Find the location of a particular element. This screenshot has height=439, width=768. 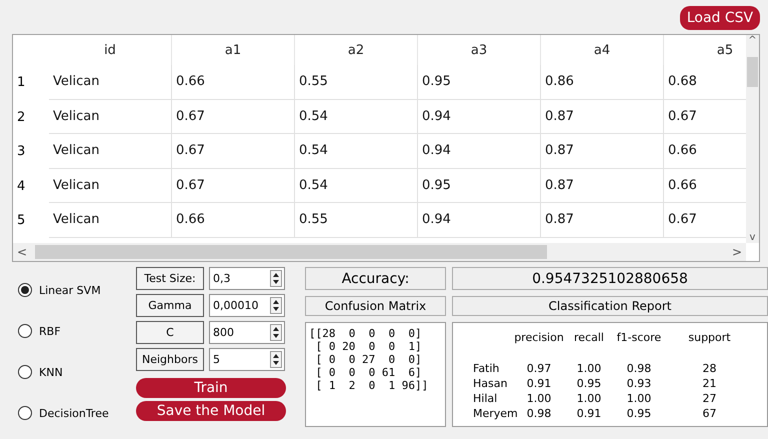

model-radio: Linear SVM is located at coordinates (74, 290).